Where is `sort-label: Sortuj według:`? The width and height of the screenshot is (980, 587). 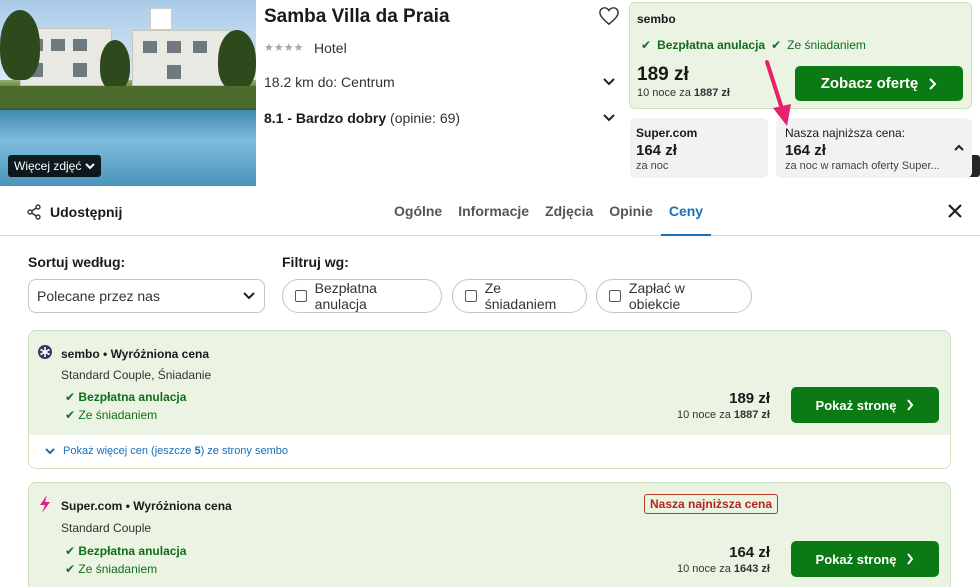 sort-label: Sortuj według: is located at coordinates (77, 262).